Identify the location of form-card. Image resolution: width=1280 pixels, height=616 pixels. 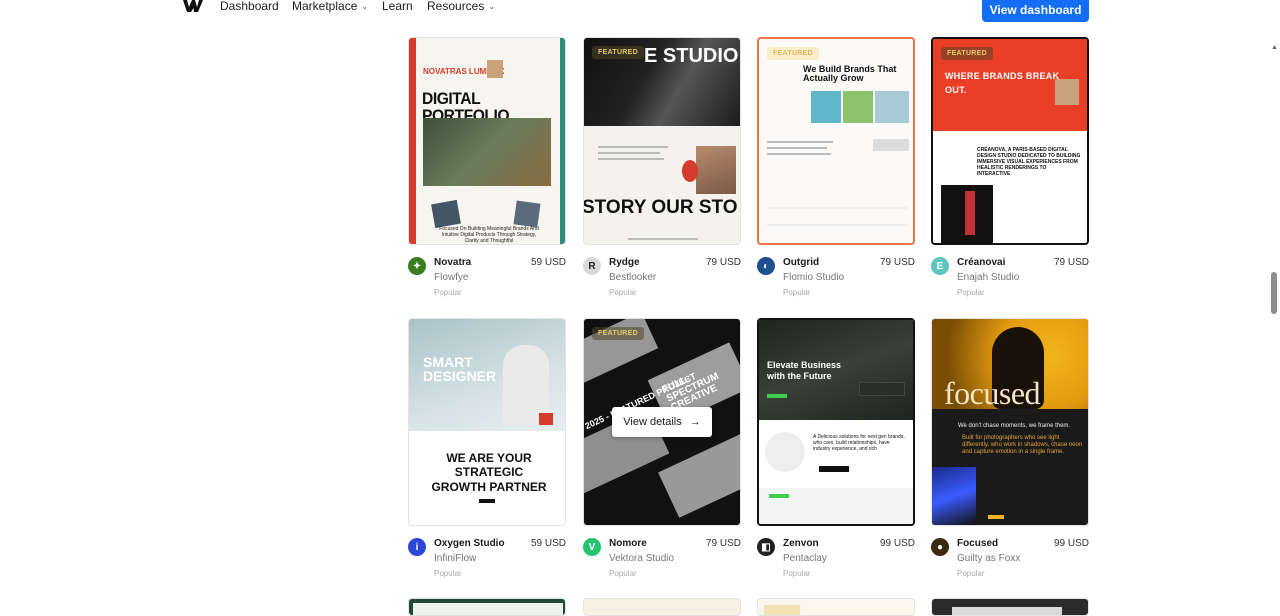
(882, 389).